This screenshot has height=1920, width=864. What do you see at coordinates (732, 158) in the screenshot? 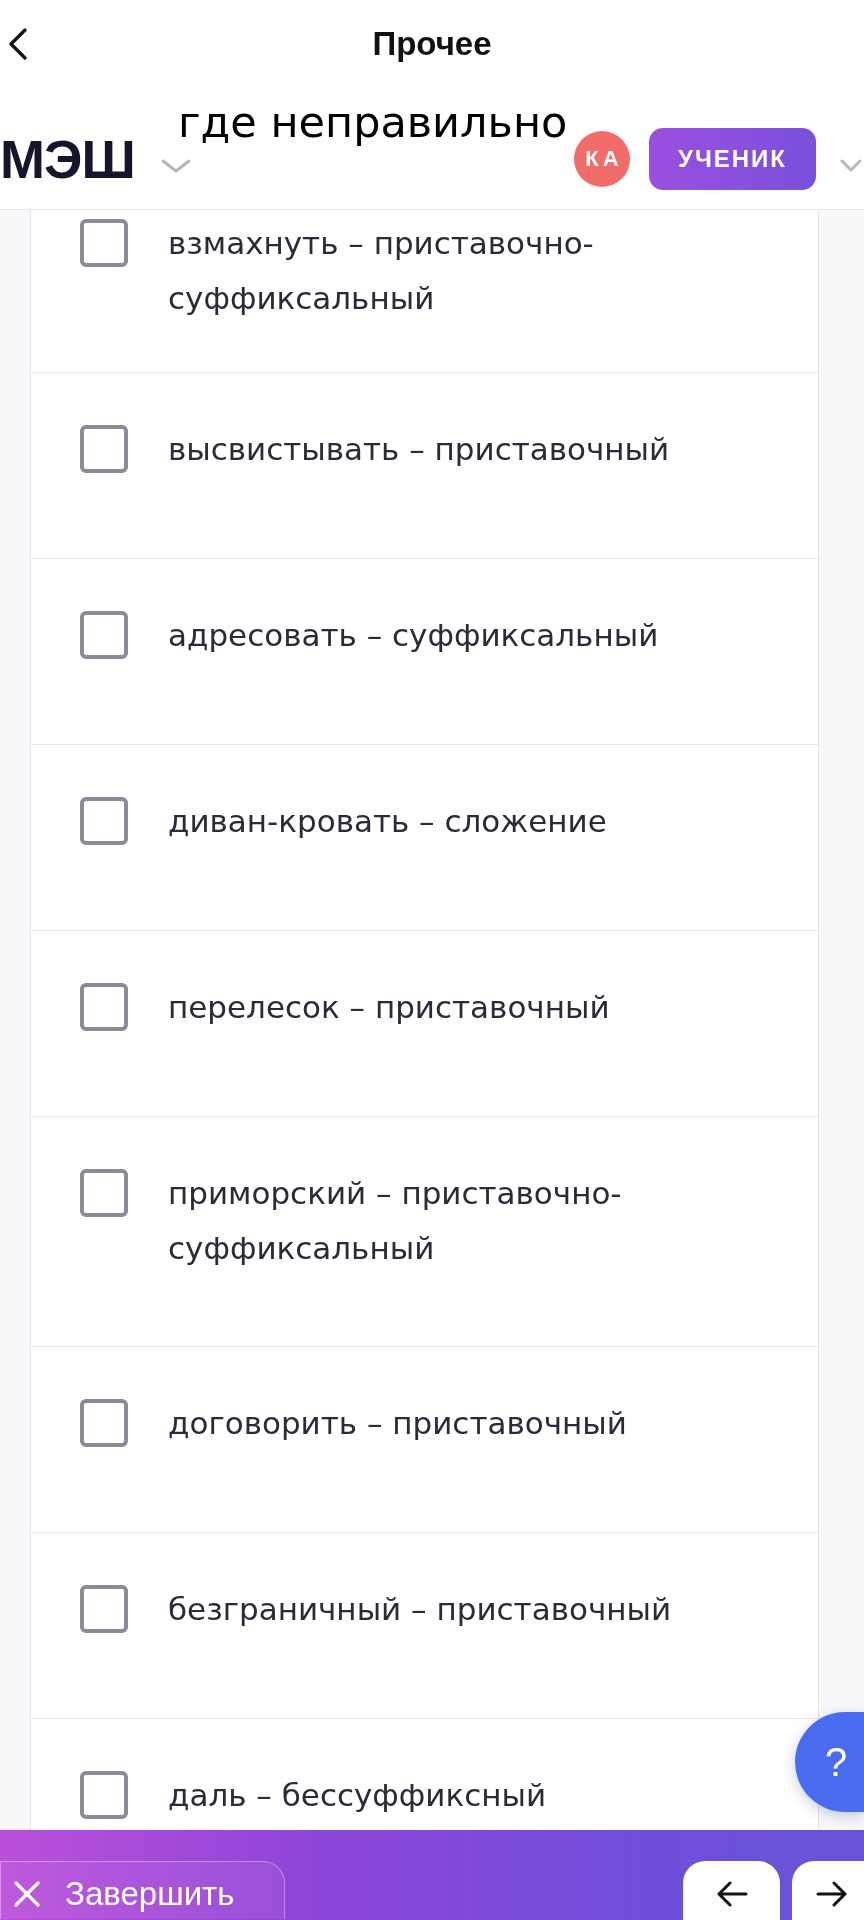
I see `role-button: УЧЕНИК` at bounding box center [732, 158].